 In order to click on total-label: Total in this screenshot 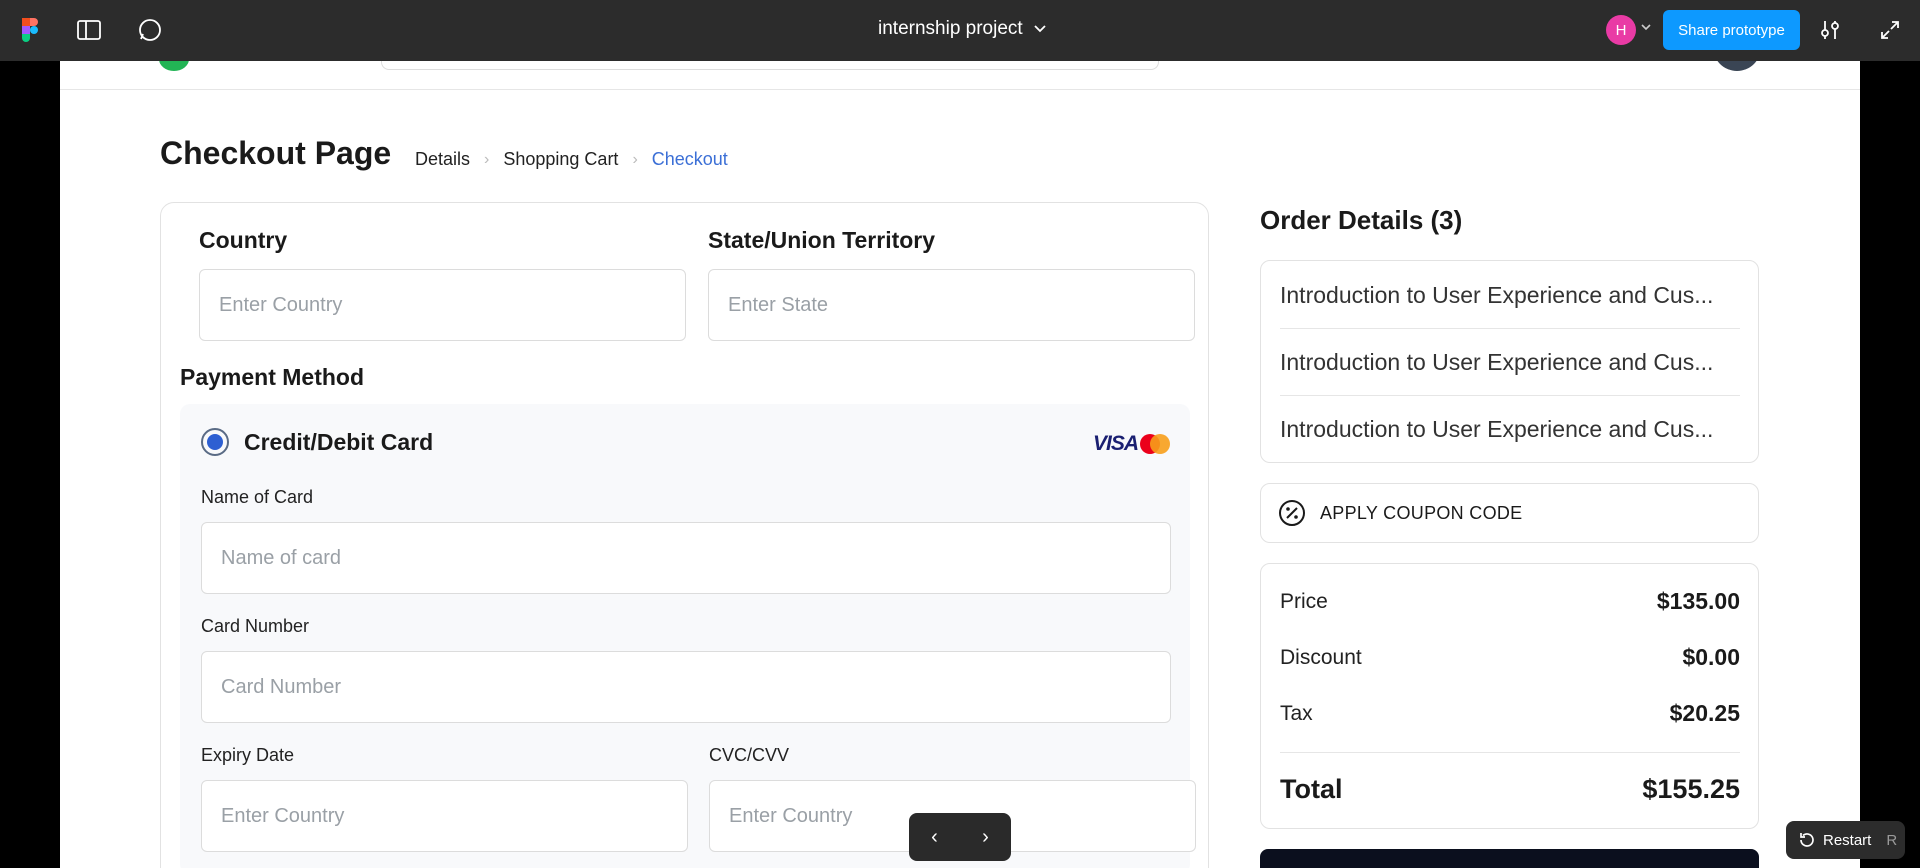, I will do `click(1311, 789)`.